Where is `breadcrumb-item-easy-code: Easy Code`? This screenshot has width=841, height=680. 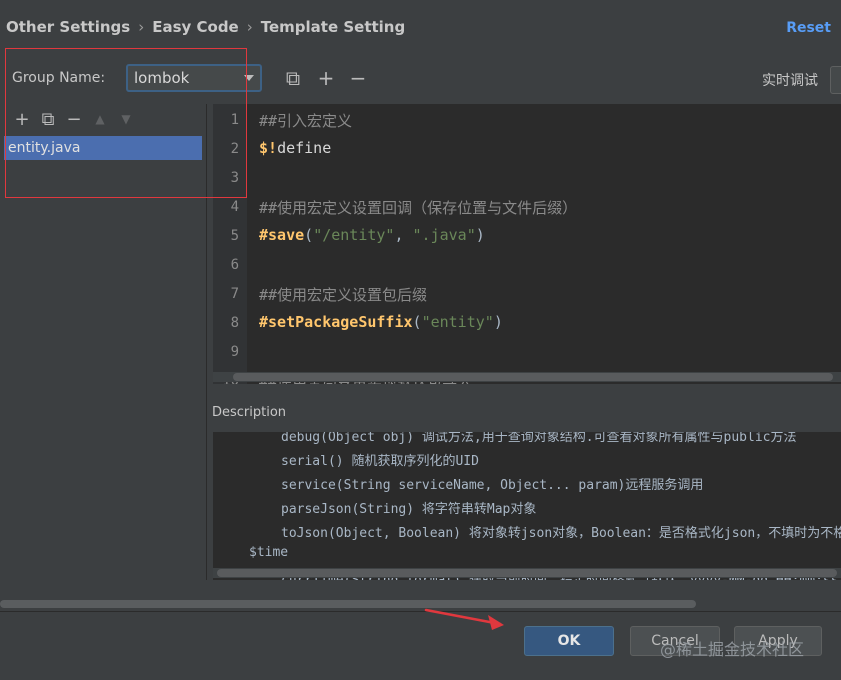
breadcrumb-item-easy-code: Easy Code is located at coordinates (195, 27).